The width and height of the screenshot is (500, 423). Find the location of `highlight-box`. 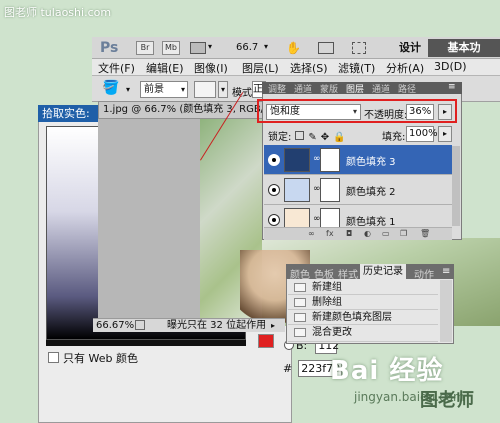

highlight-box is located at coordinates (357, 111).